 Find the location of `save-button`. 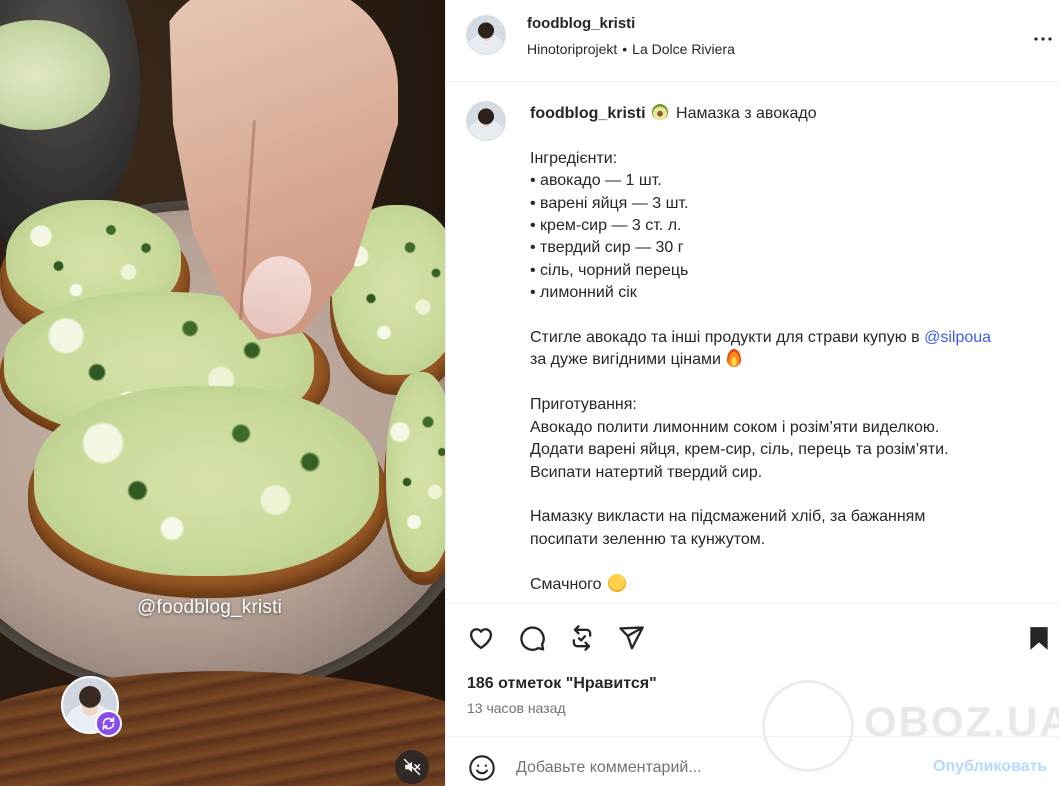

save-button is located at coordinates (1039, 638).